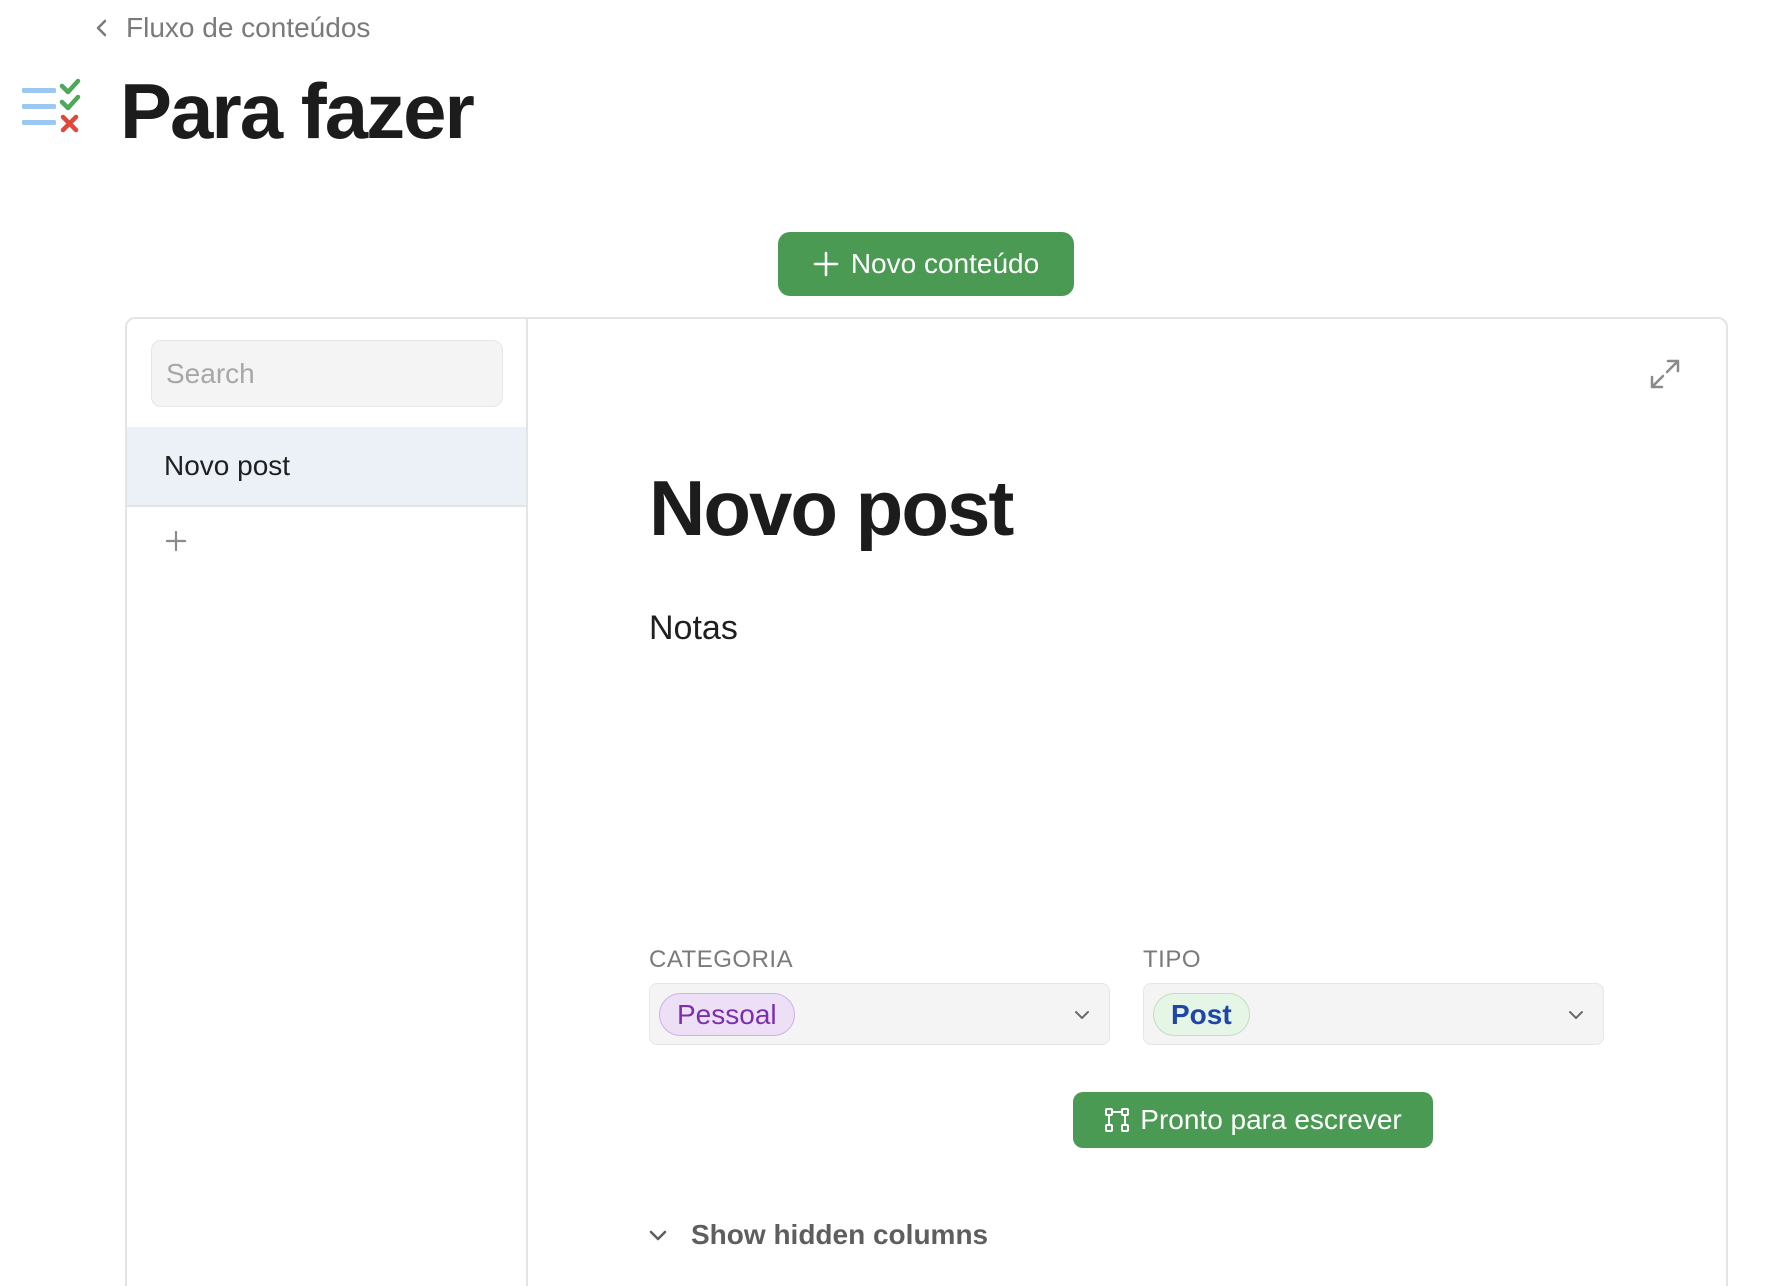 The image size is (1784, 1286). Describe the element at coordinates (1117, 1120) in the screenshot. I see `workflow-icon` at that location.